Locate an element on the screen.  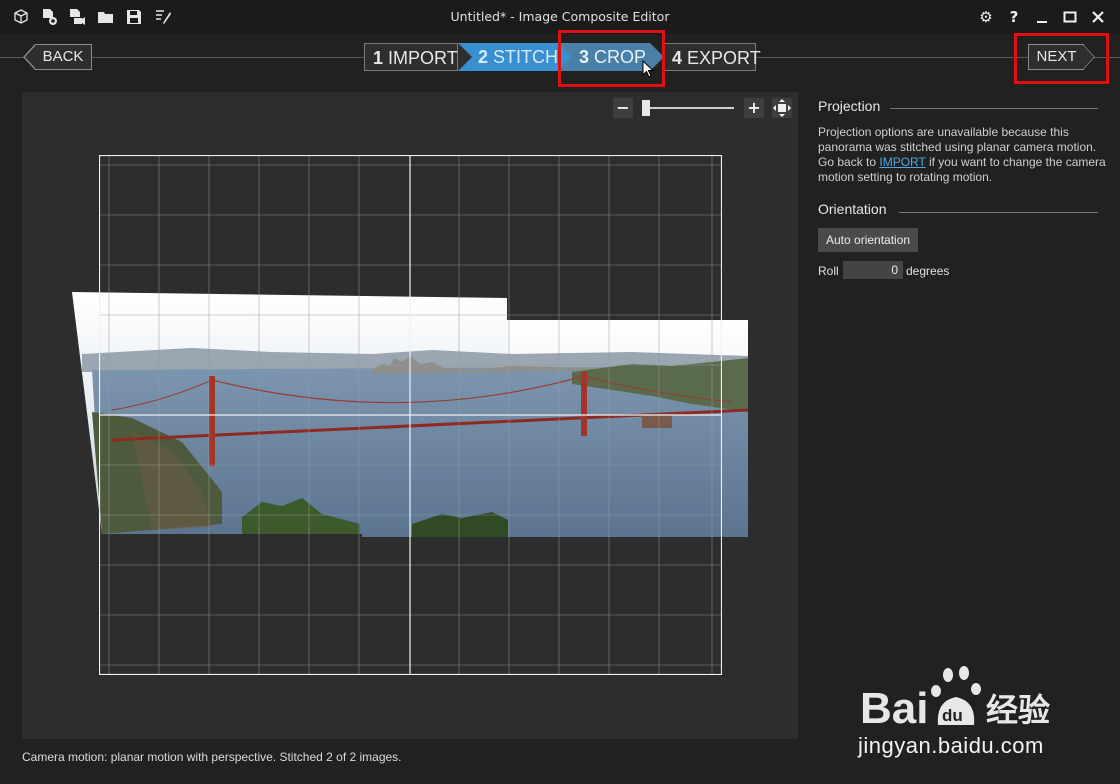
import-link: IMPORT is located at coordinates (902, 162).